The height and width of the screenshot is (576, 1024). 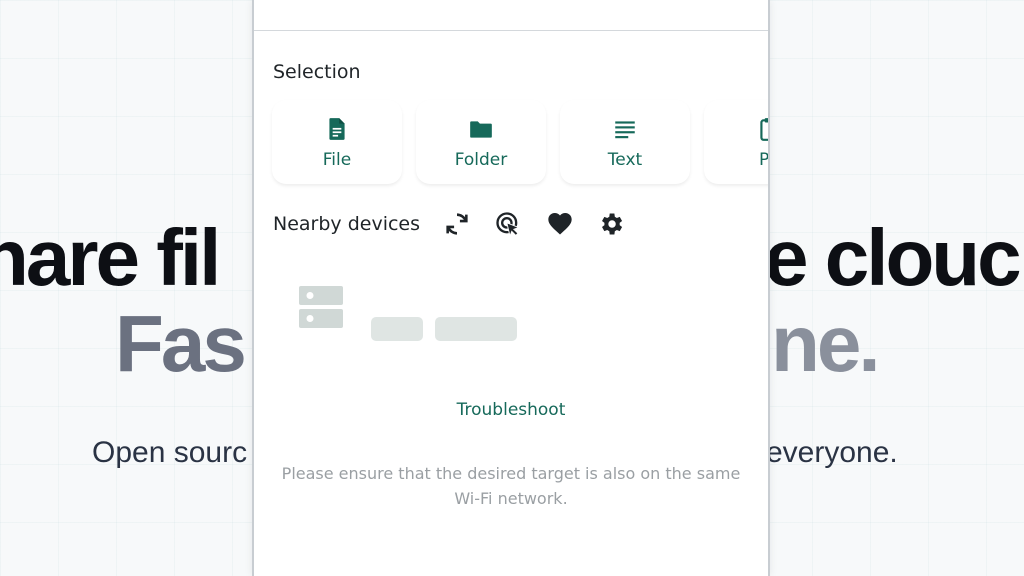 What do you see at coordinates (481, 129) in the screenshot?
I see `folder-icon` at bounding box center [481, 129].